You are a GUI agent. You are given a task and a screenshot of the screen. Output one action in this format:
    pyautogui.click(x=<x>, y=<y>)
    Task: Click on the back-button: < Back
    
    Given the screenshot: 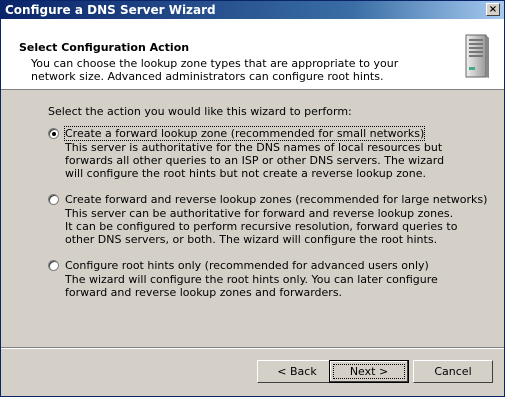 What is the action you would take?
    pyautogui.click(x=297, y=371)
    